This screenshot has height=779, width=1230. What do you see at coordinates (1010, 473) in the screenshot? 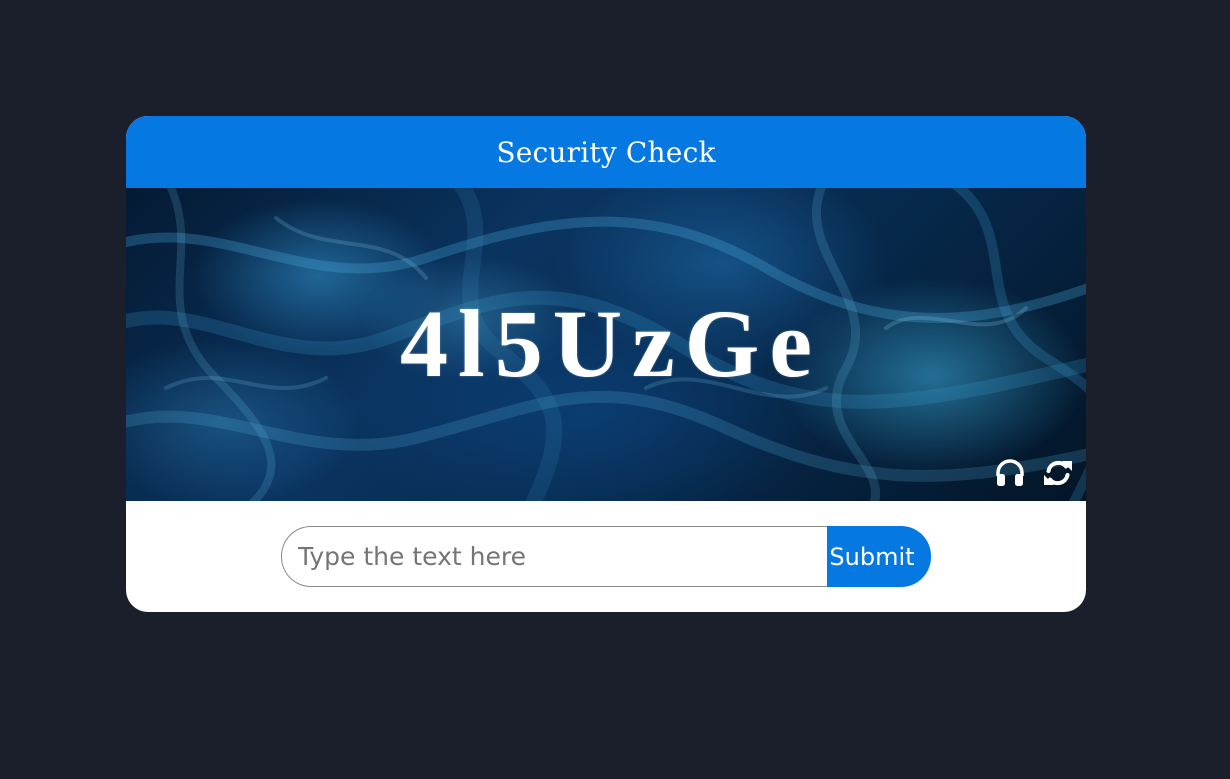
I see `headphones-icon` at bounding box center [1010, 473].